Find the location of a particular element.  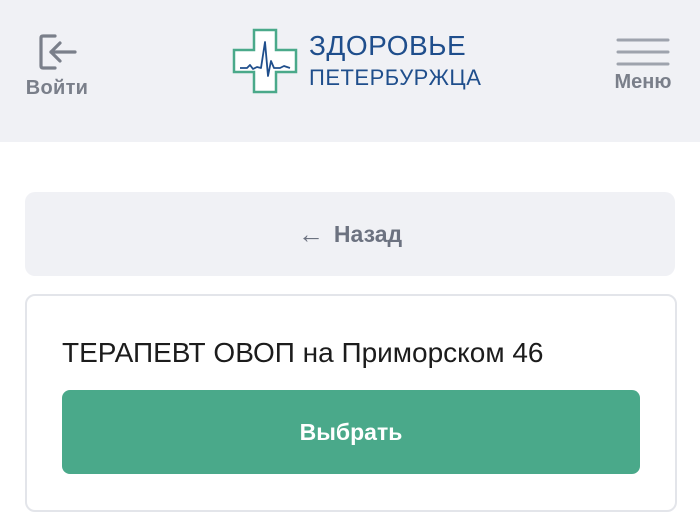

login-icon is located at coordinates (58, 52).